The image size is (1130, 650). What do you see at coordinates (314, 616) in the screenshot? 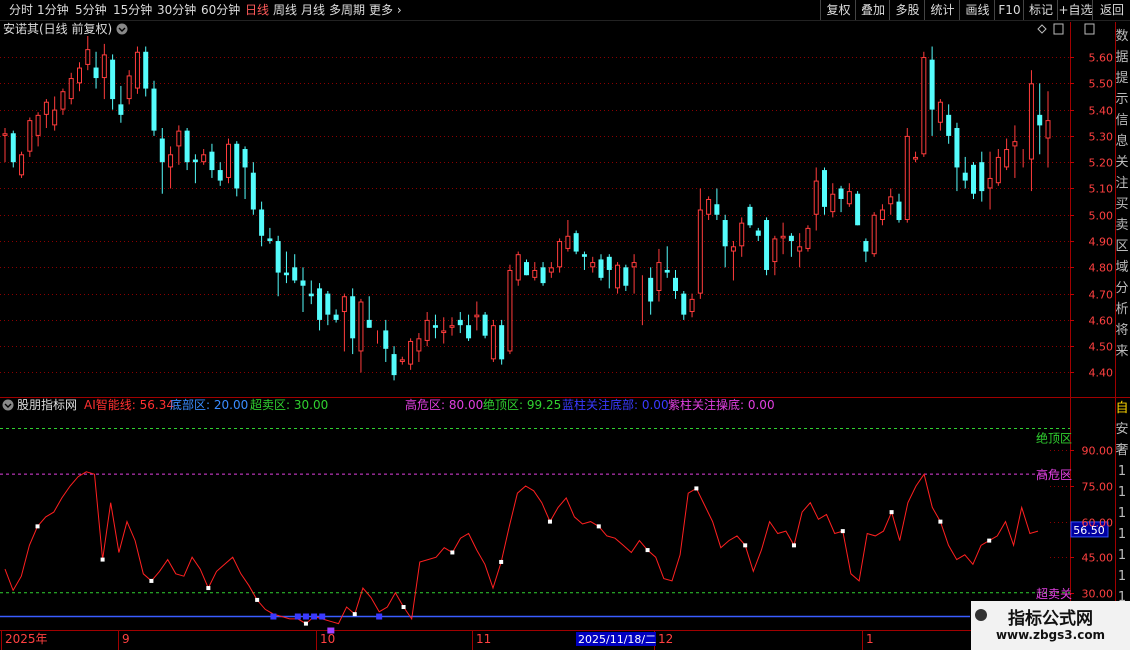
I see `bottom-signal-marker` at bounding box center [314, 616].